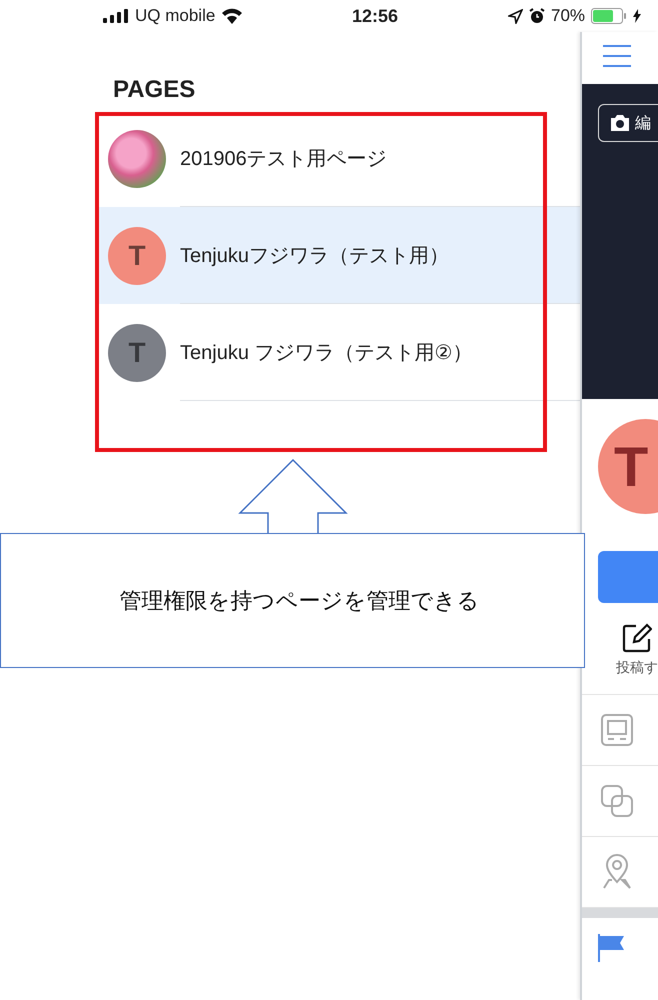 The width and height of the screenshot is (658, 1000). Describe the element at coordinates (617, 730) in the screenshot. I see `monitor-icon` at that location.